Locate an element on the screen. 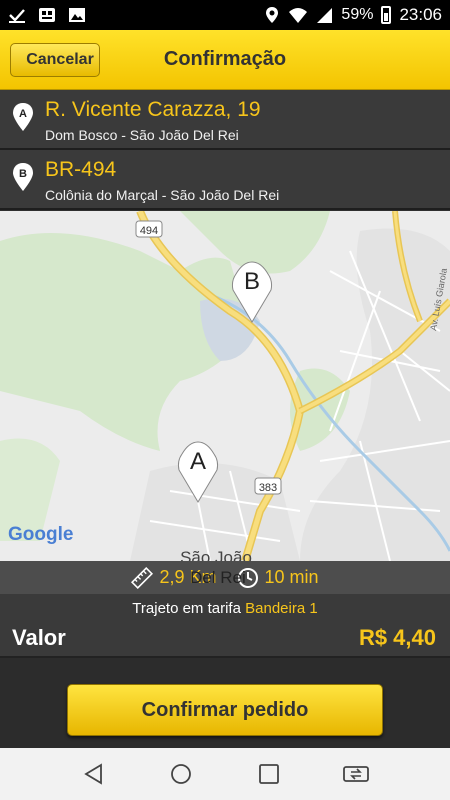  marker-a-icon: A is located at coordinates (23, 117).